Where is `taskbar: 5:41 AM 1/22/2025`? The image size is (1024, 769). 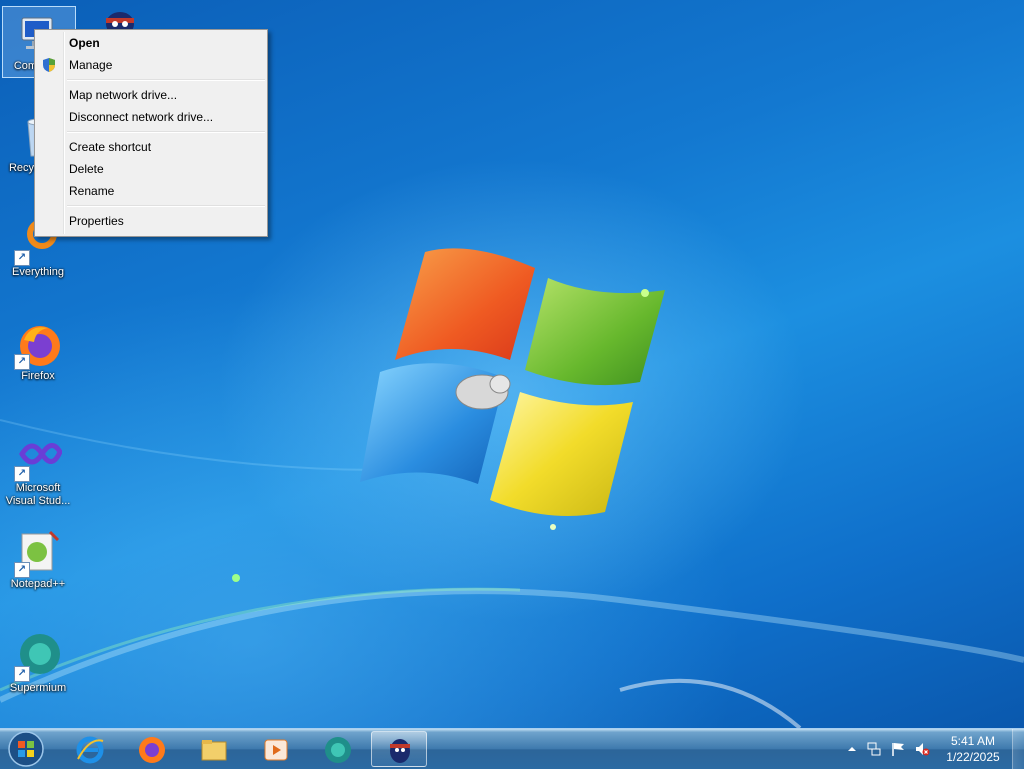
taskbar: 5:41 AM 1/22/2025 is located at coordinates (512, 748).